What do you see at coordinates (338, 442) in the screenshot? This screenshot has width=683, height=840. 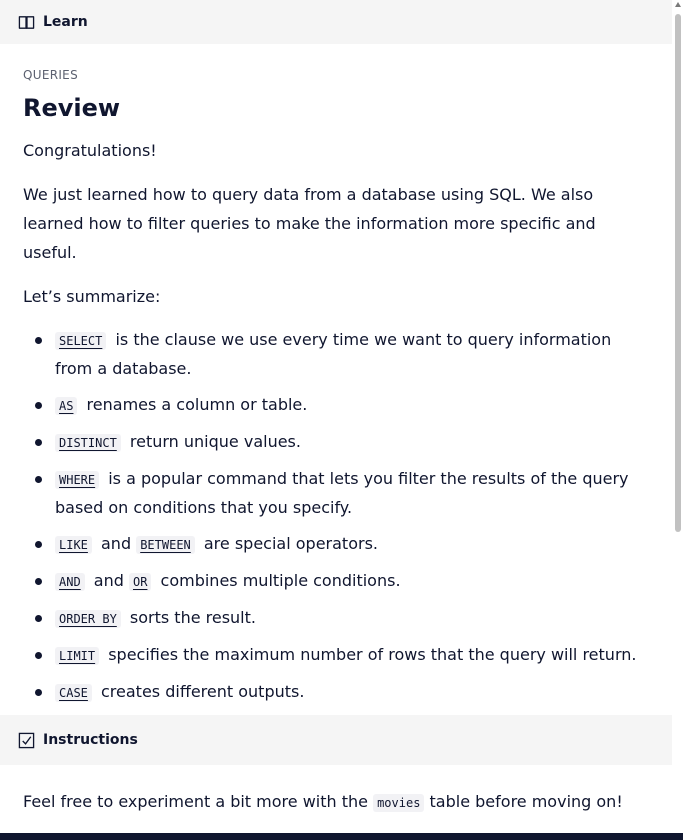 I see `summary-item: DISTINCT return unique values.` at bounding box center [338, 442].